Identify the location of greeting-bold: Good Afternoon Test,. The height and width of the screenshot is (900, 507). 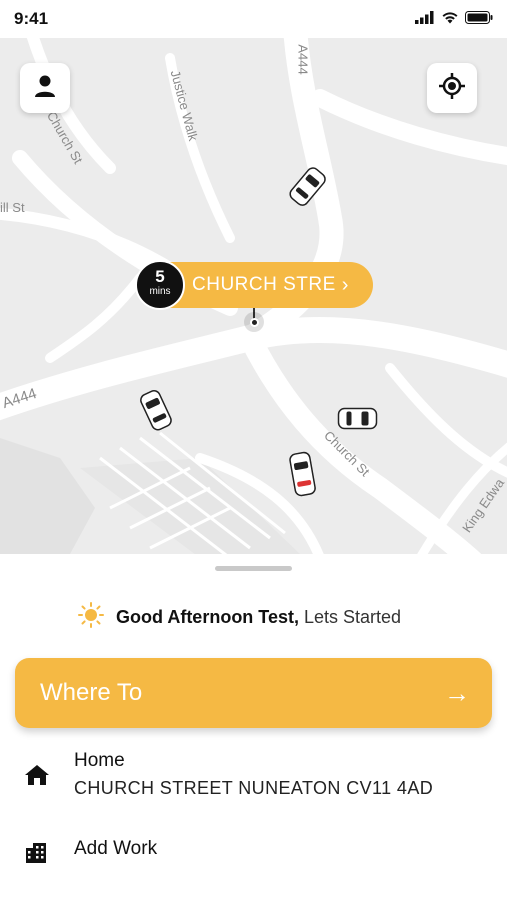
(207, 617).